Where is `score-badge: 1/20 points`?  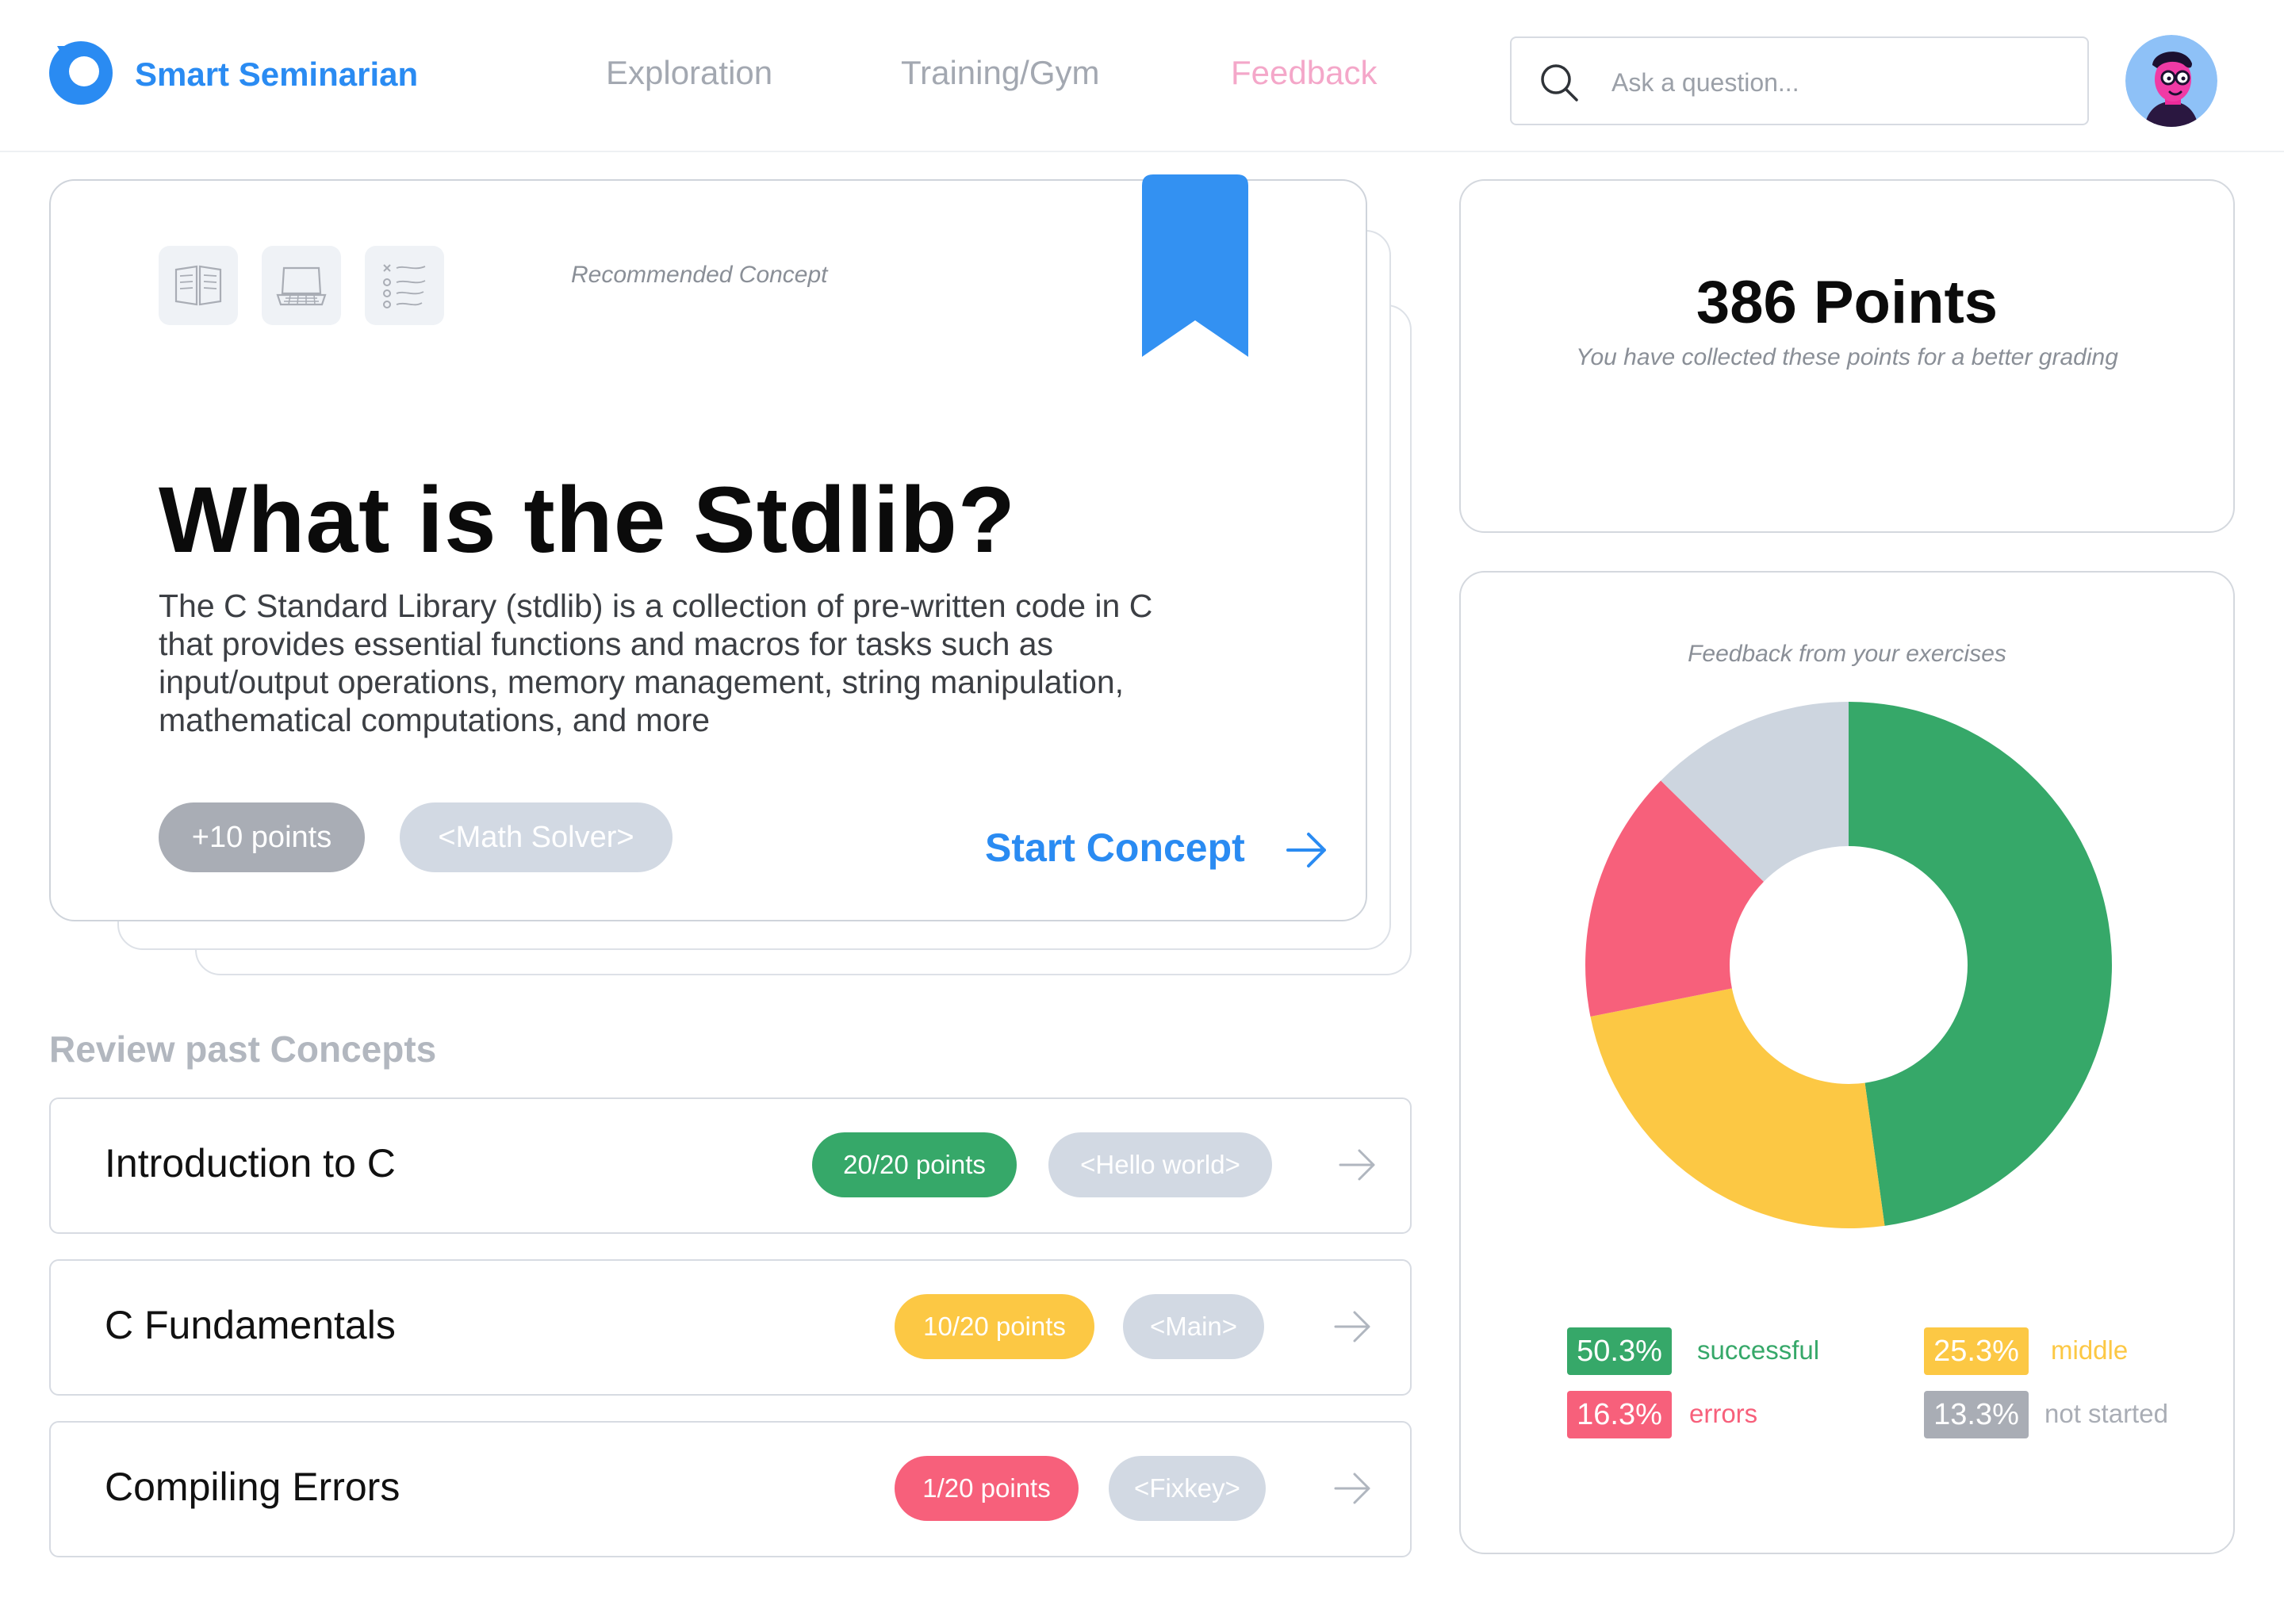
score-badge: 1/20 points is located at coordinates (987, 1488).